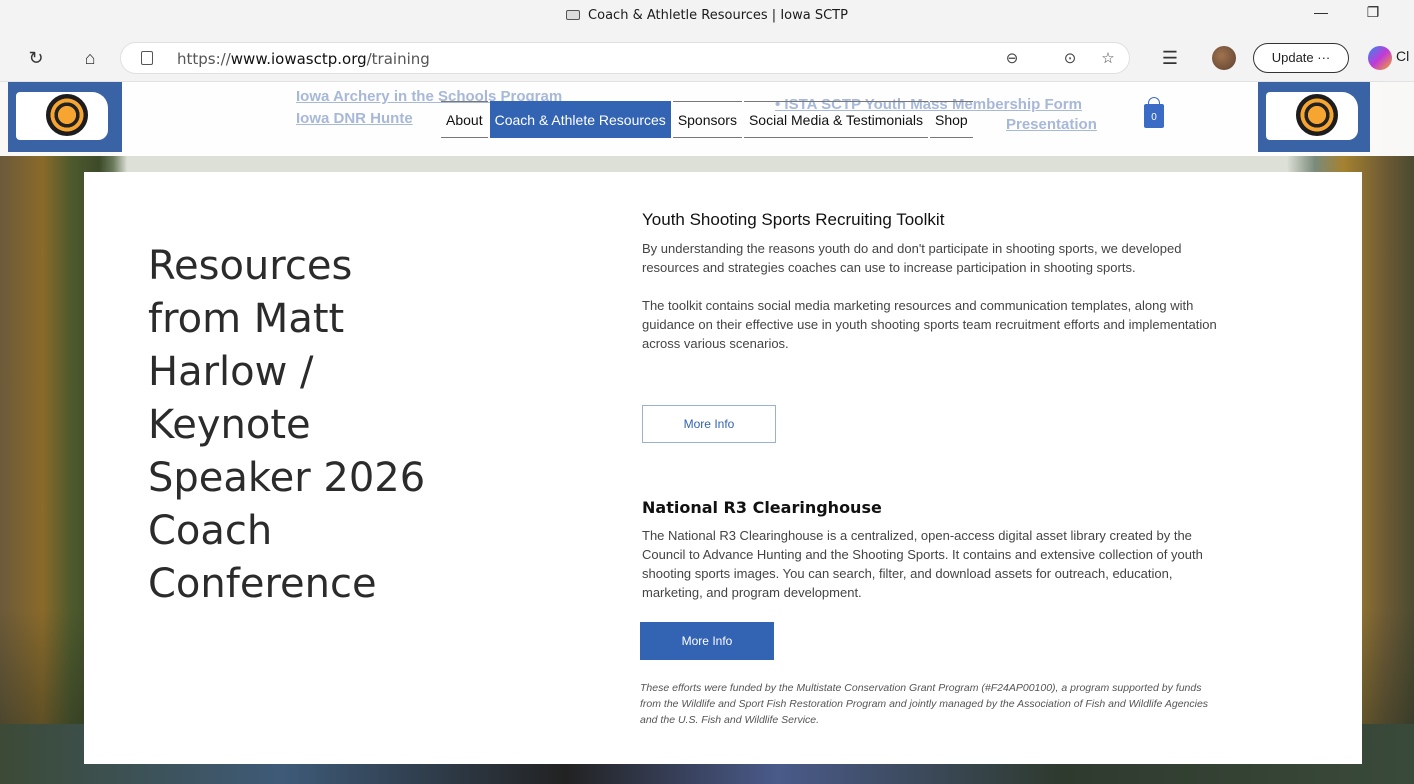 The width and height of the screenshot is (1414, 784). I want to click on ghost-link-dnr: Iowa DNR Hunte, so click(354, 118).